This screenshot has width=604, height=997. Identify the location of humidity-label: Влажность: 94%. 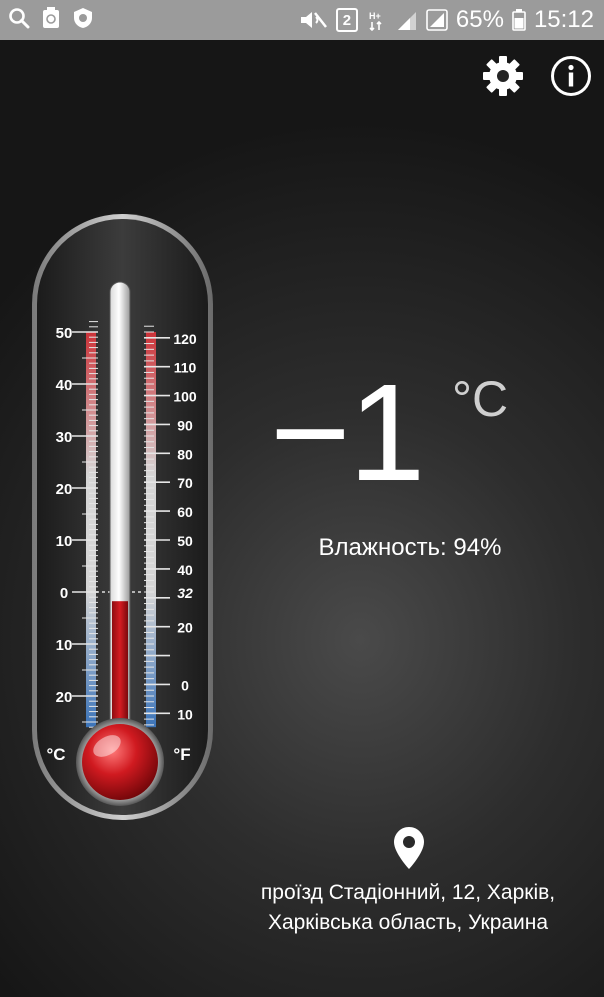
(410, 547).